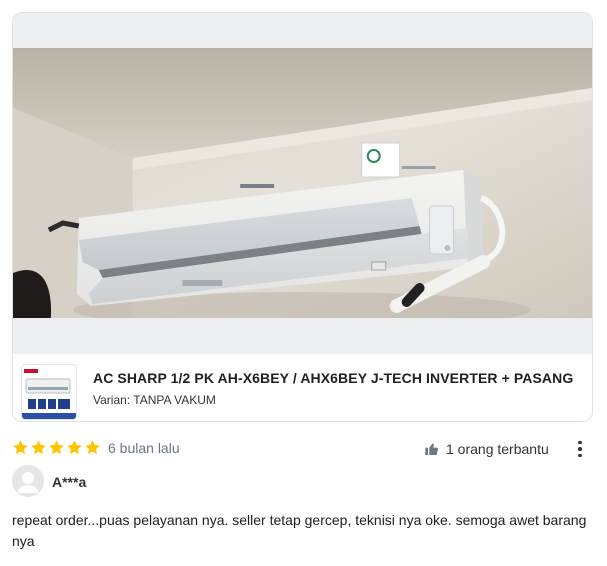 Image resolution: width=607 pixels, height=566 pixels. What do you see at coordinates (49, 392) in the screenshot?
I see `product-thumbnail` at bounding box center [49, 392].